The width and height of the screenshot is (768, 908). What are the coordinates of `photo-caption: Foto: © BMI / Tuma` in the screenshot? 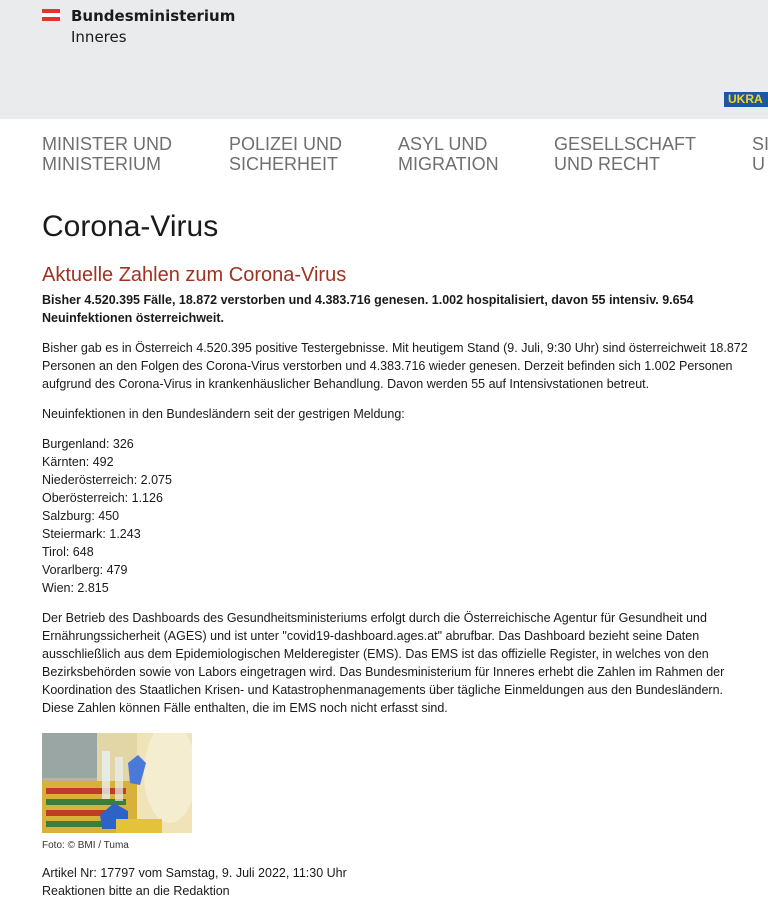 It's located at (85, 845).